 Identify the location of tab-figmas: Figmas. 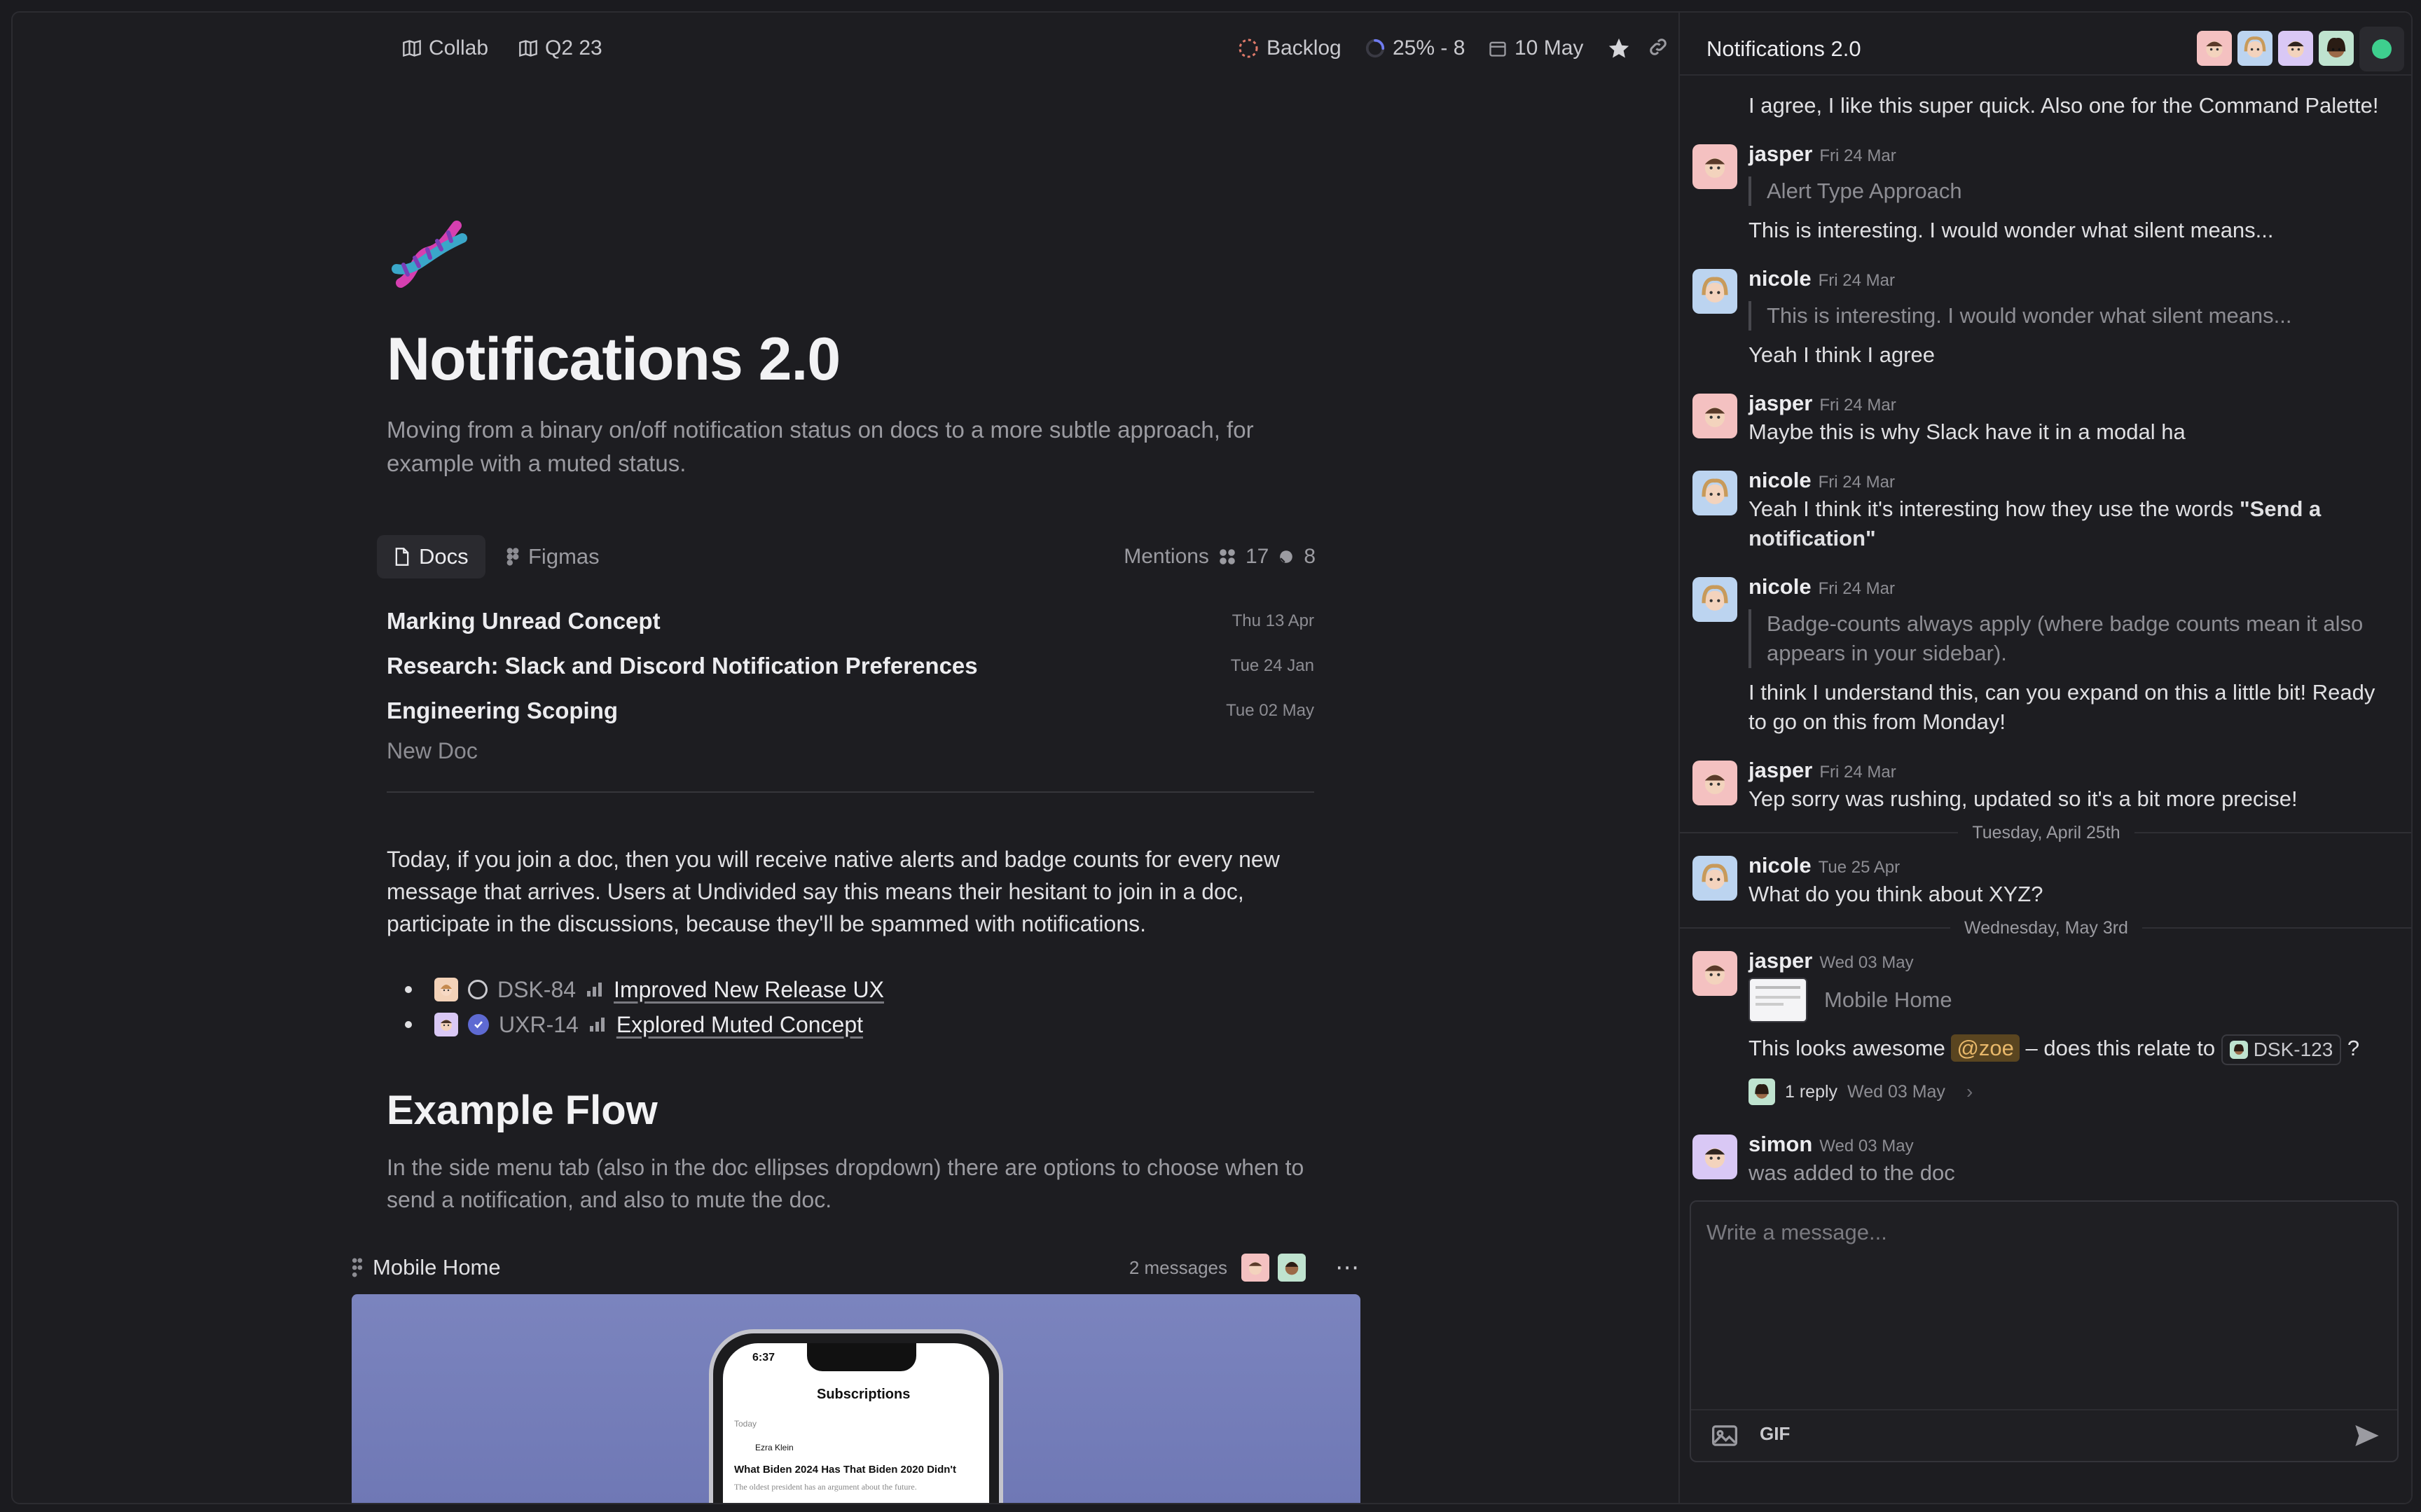
(552, 556).